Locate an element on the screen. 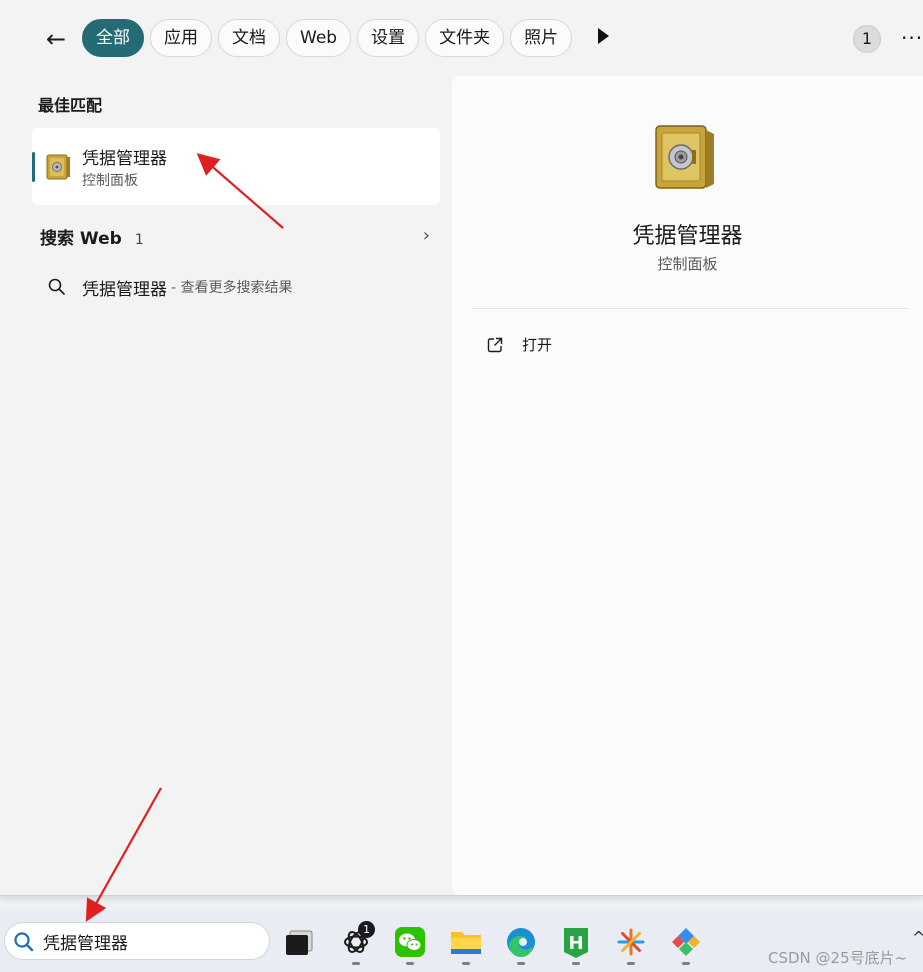 This screenshot has width=923, height=972. folder-icon is located at coordinates (466, 943).